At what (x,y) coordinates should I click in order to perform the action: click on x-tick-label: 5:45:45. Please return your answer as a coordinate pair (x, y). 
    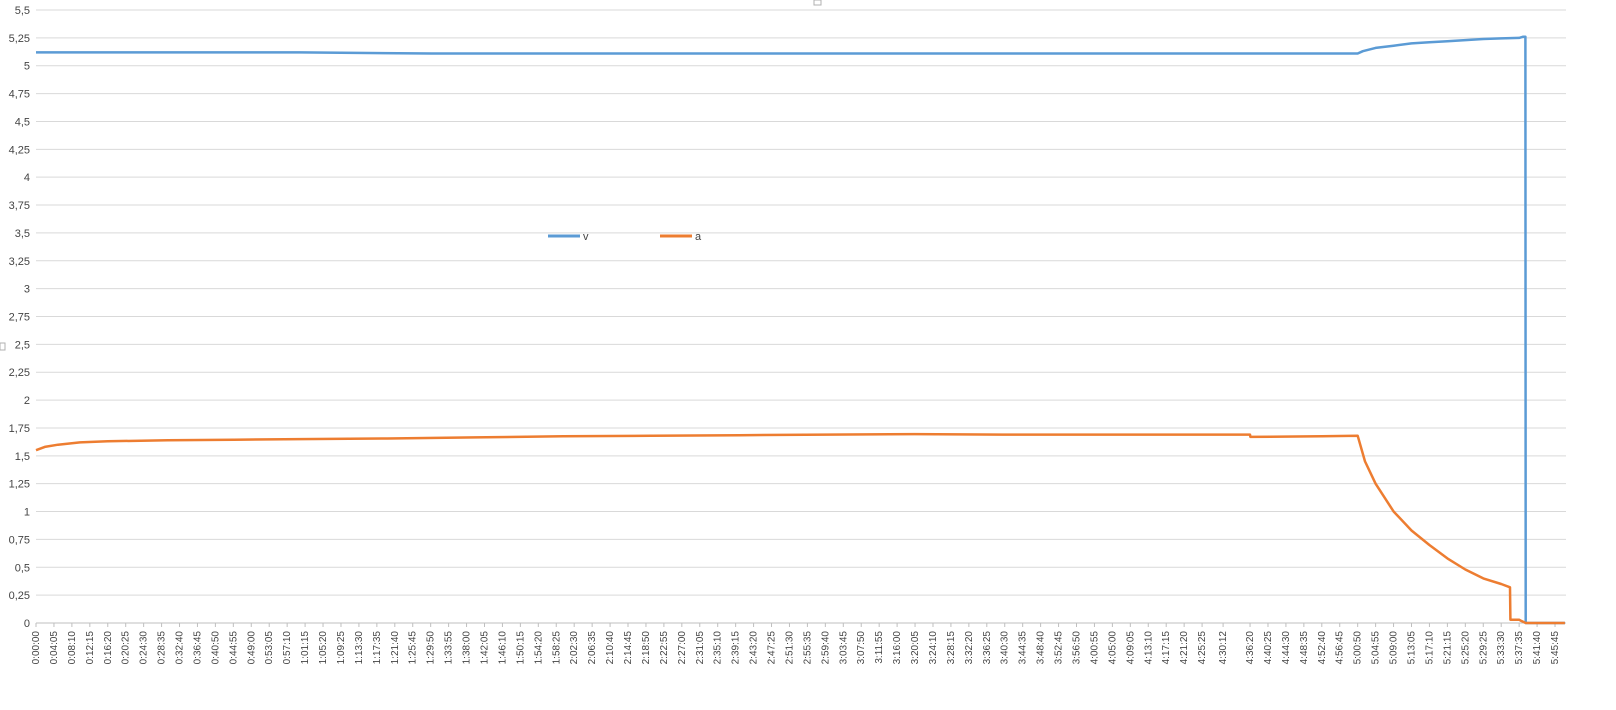
    Looking at the image, I should click on (1555, 648).